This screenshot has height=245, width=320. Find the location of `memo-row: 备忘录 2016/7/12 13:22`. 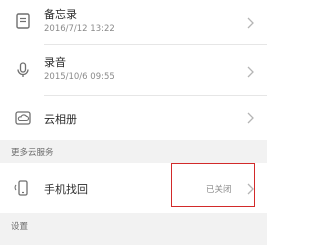

memo-row: 备忘录 2016/7/12 13:22 is located at coordinates (133, 22).